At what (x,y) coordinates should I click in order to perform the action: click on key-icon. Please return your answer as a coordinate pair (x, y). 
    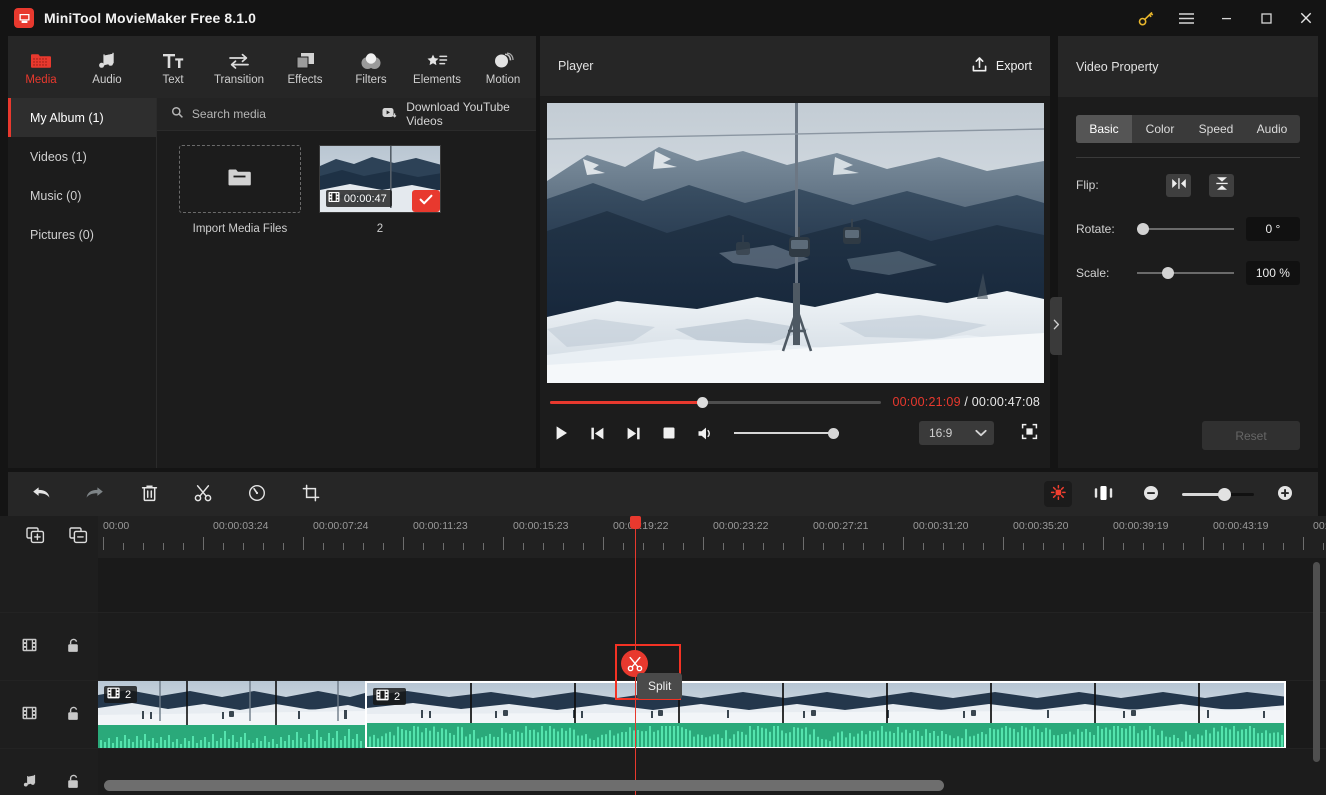
    Looking at the image, I should click on (1146, 18).